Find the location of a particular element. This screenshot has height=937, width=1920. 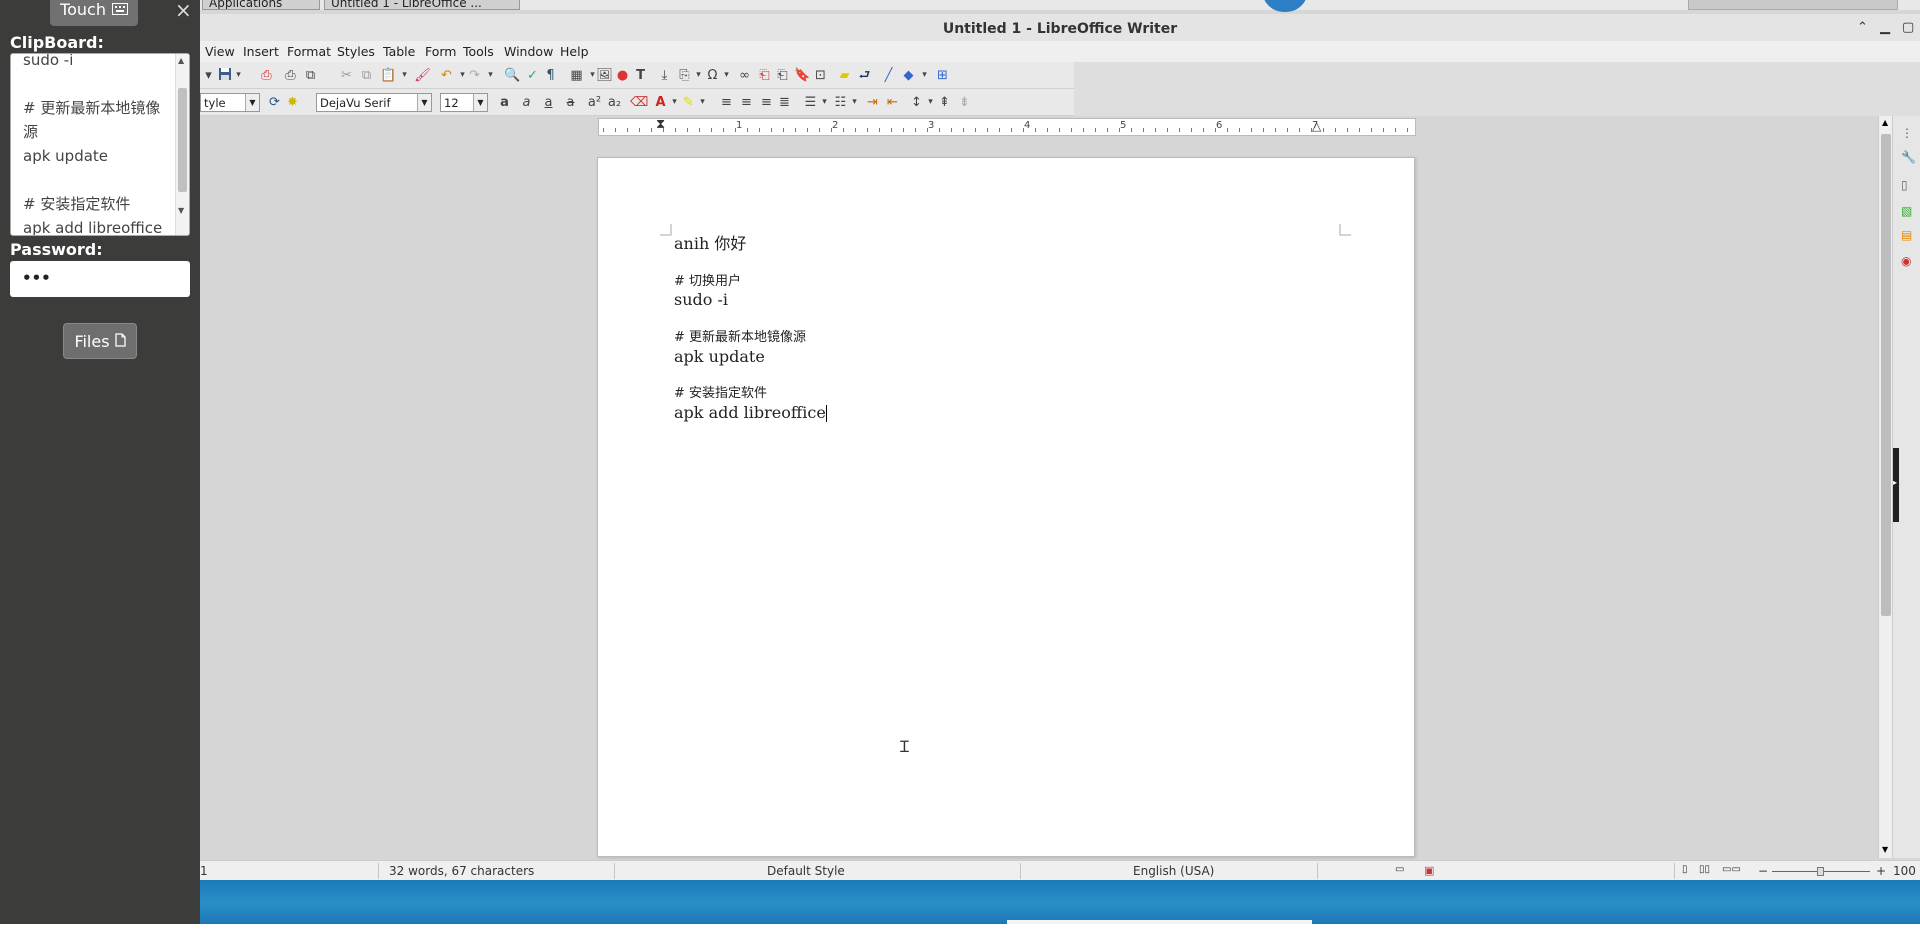

subscript-icon: a₂ is located at coordinates (614, 102).